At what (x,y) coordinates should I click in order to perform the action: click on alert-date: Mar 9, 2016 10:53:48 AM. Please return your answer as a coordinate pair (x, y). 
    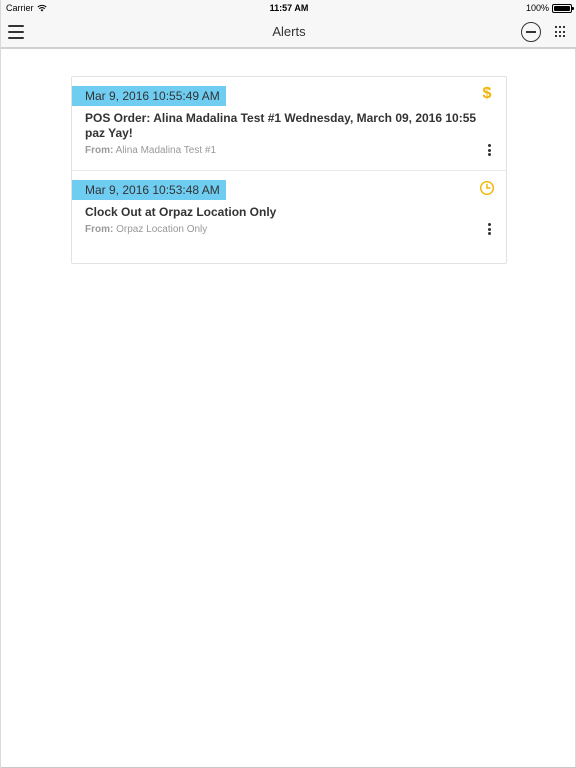
    Looking at the image, I should click on (149, 190).